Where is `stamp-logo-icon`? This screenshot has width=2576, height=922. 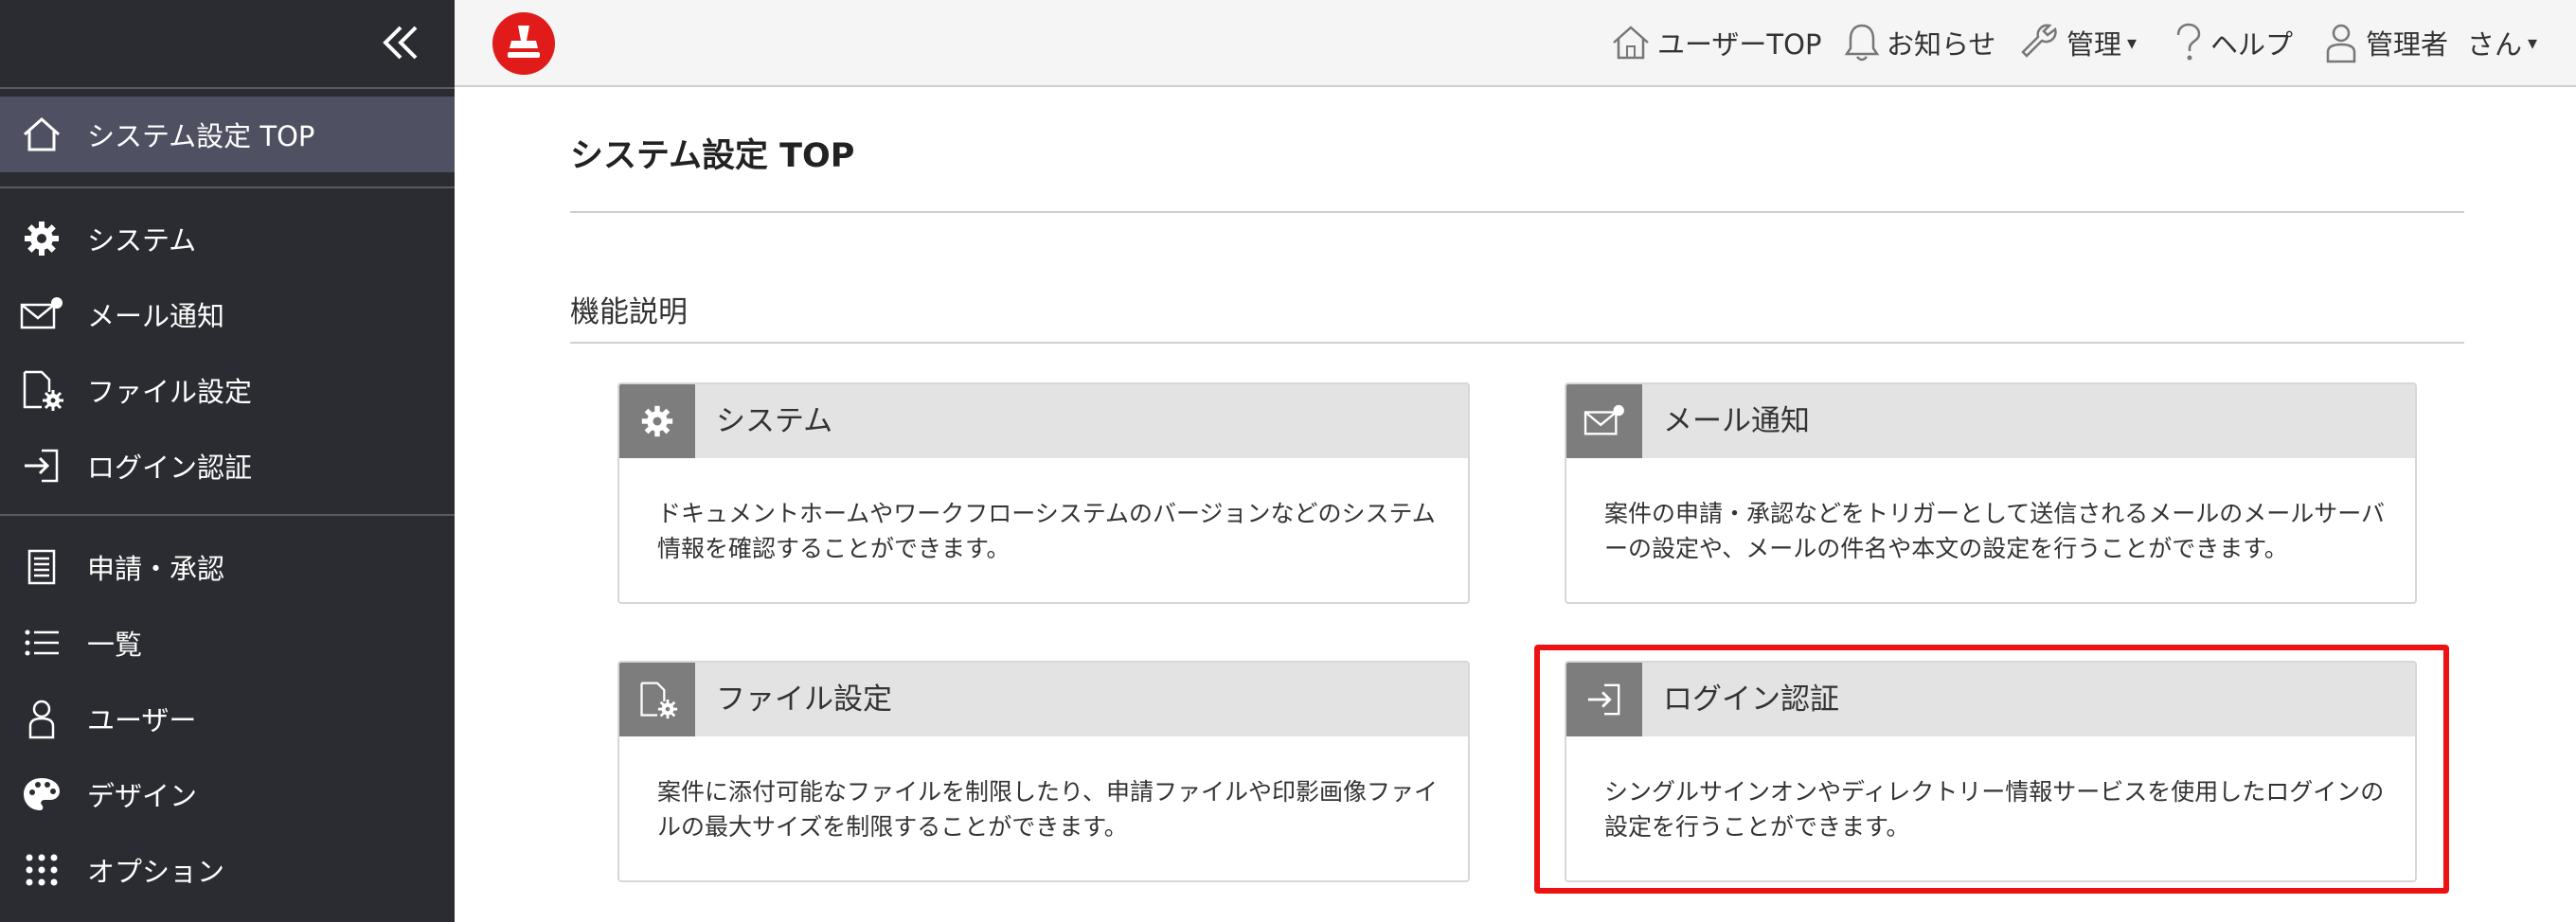 stamp-logo-icon is located at coordinates (523, 43).